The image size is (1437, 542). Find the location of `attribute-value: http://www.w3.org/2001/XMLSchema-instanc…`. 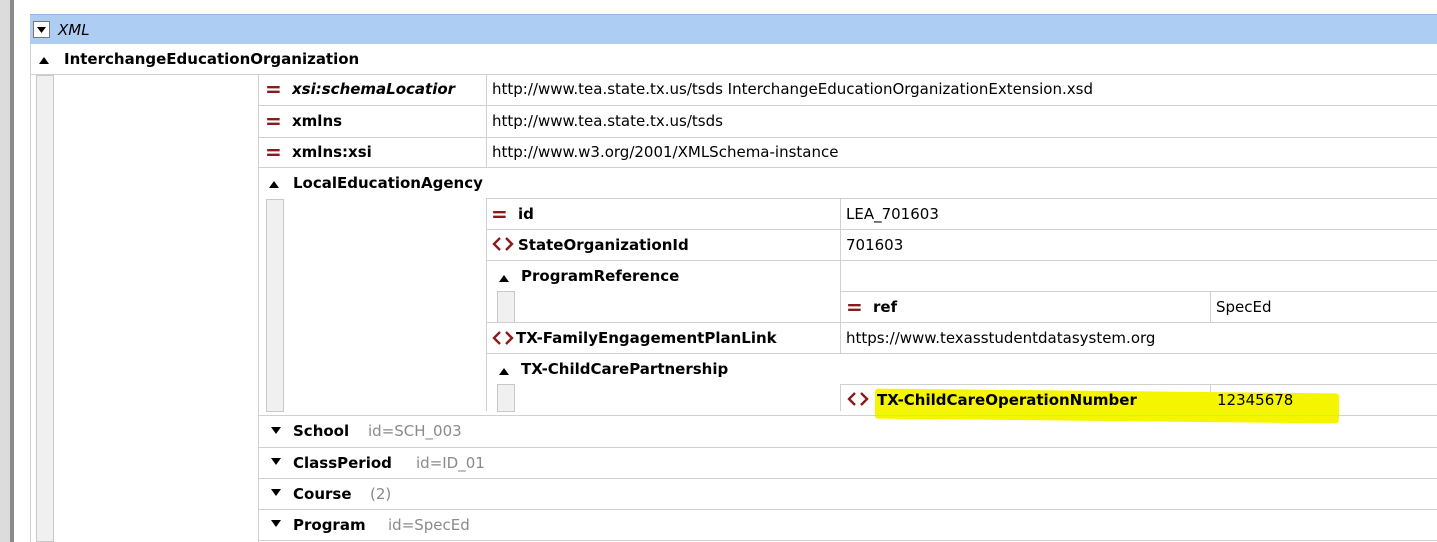

attribute-value: http://www.w3.org/2001/XMLSchema-instanc… is located at coordinates (665, 152).